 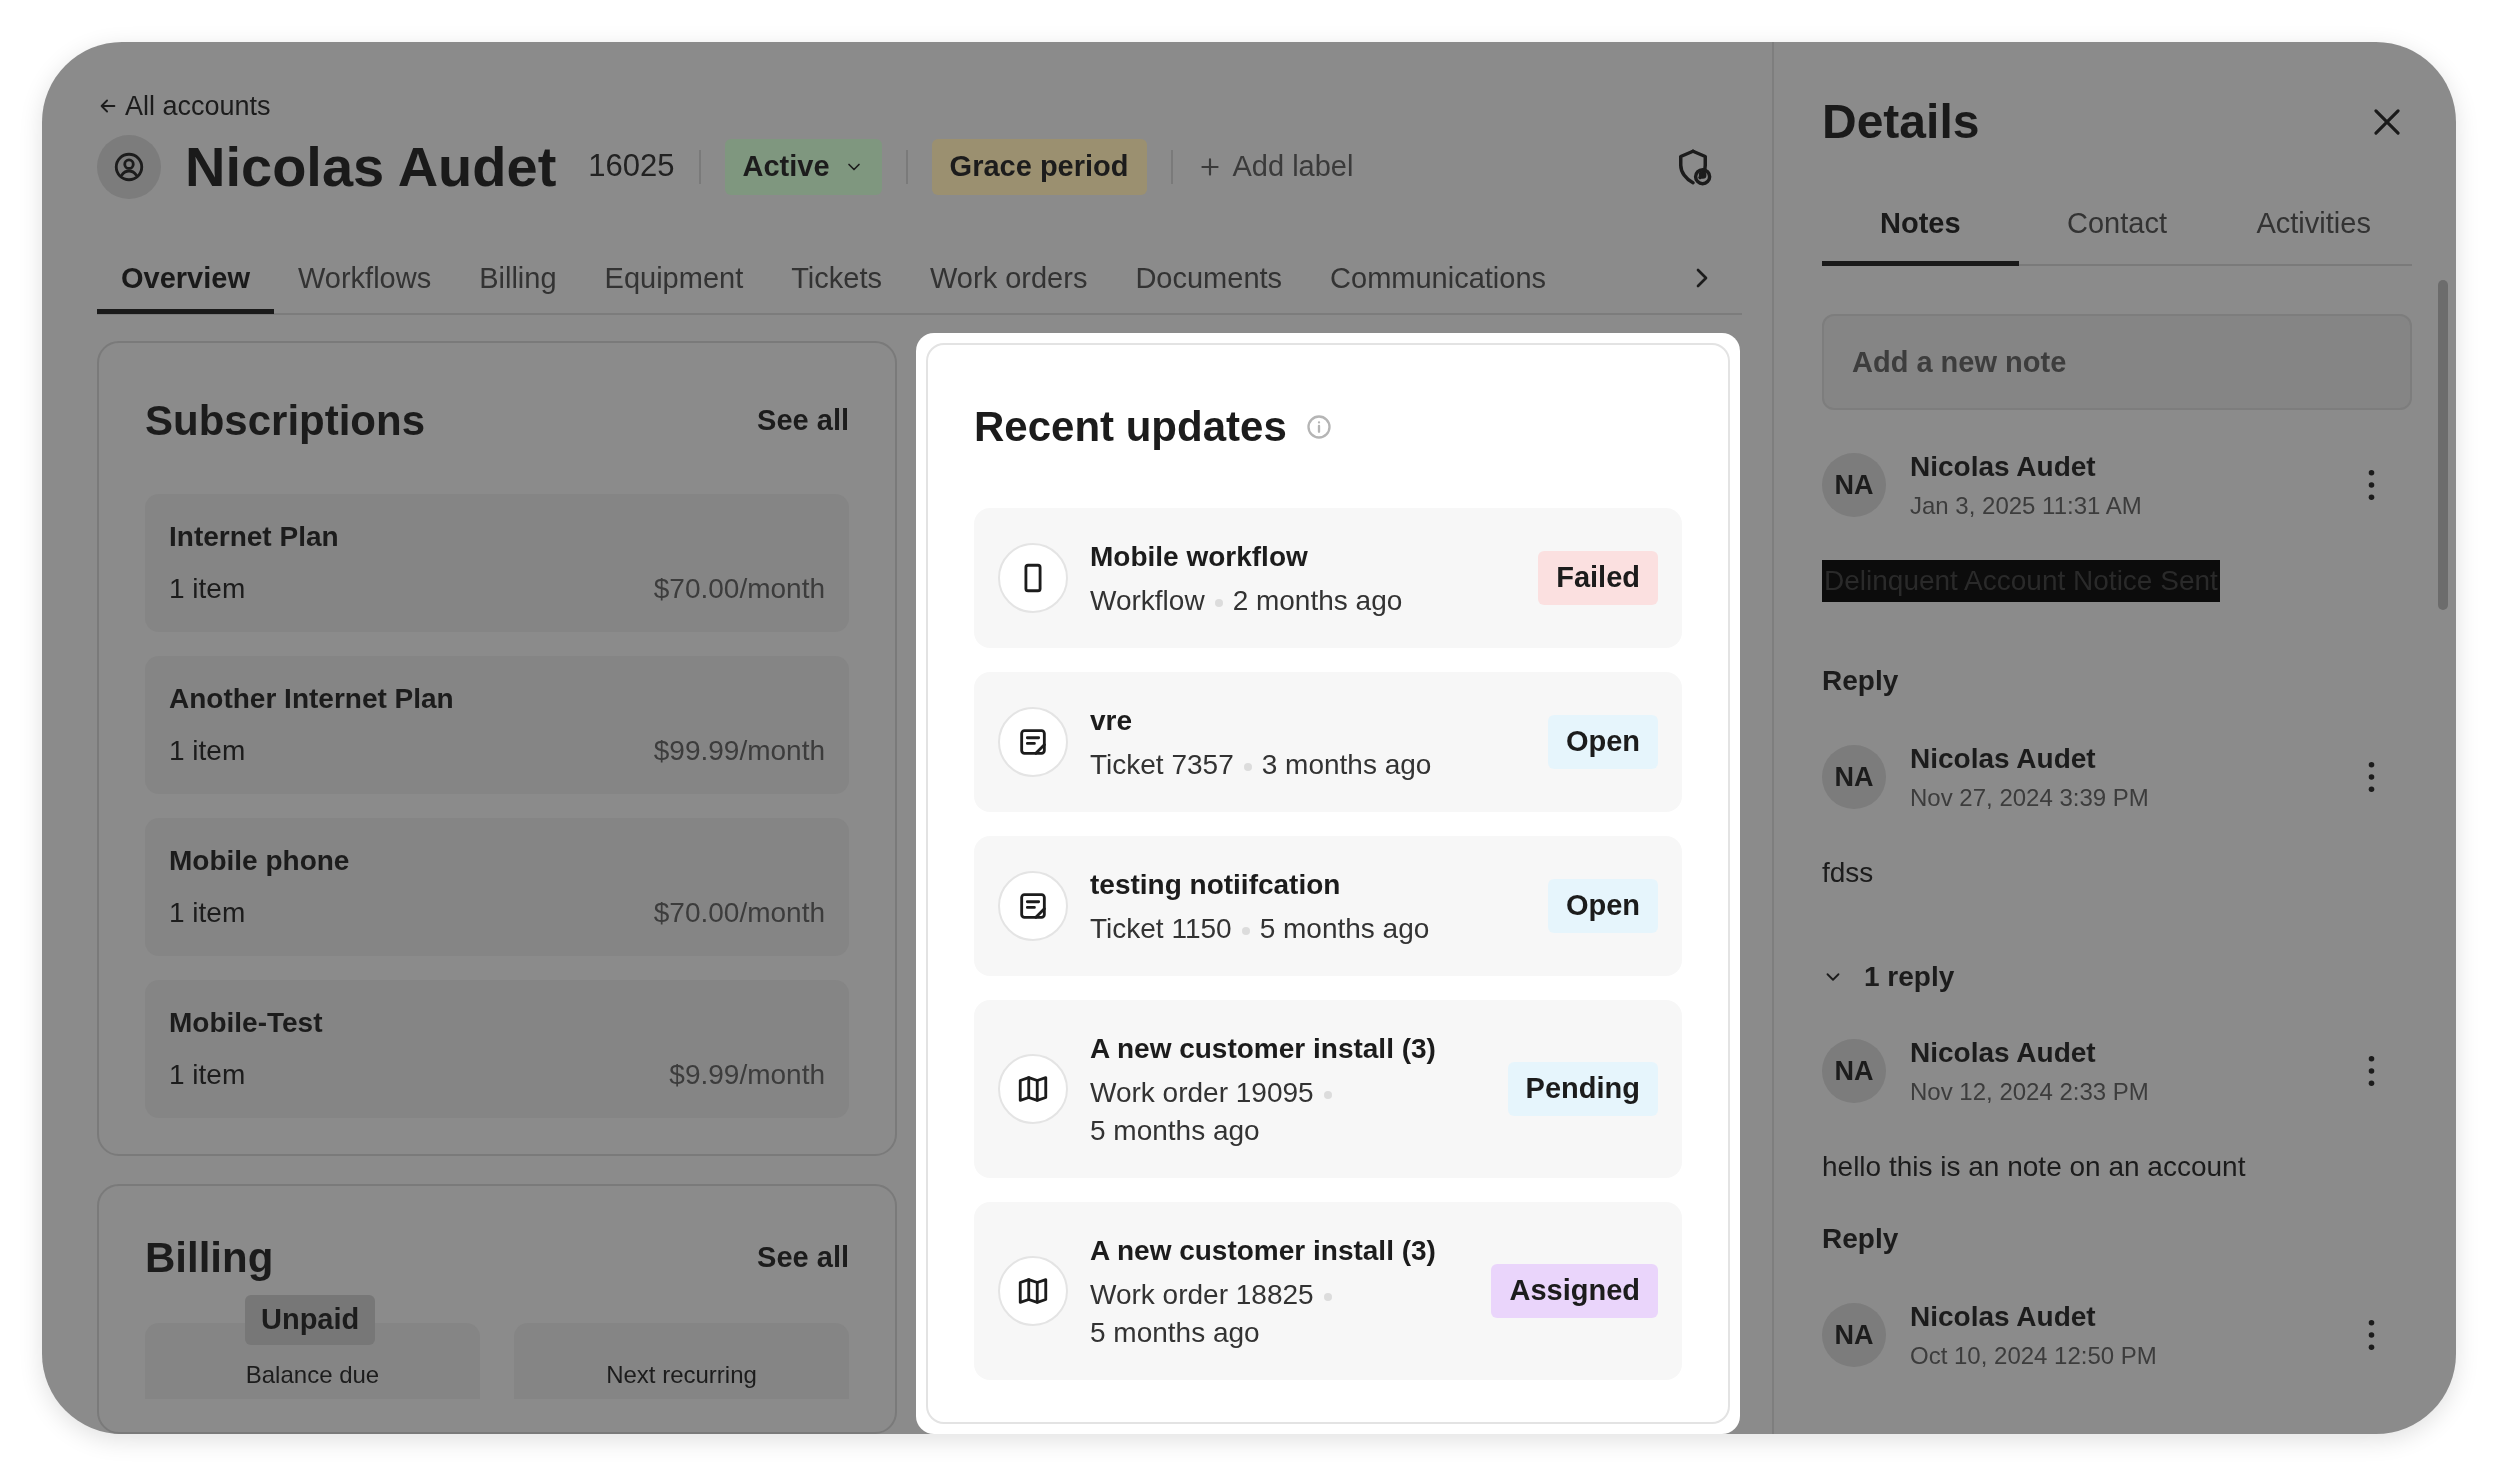 I want to click on subscription-item: Mobile-Test 1 item $9.99/month, so click(x=497, y=1049).